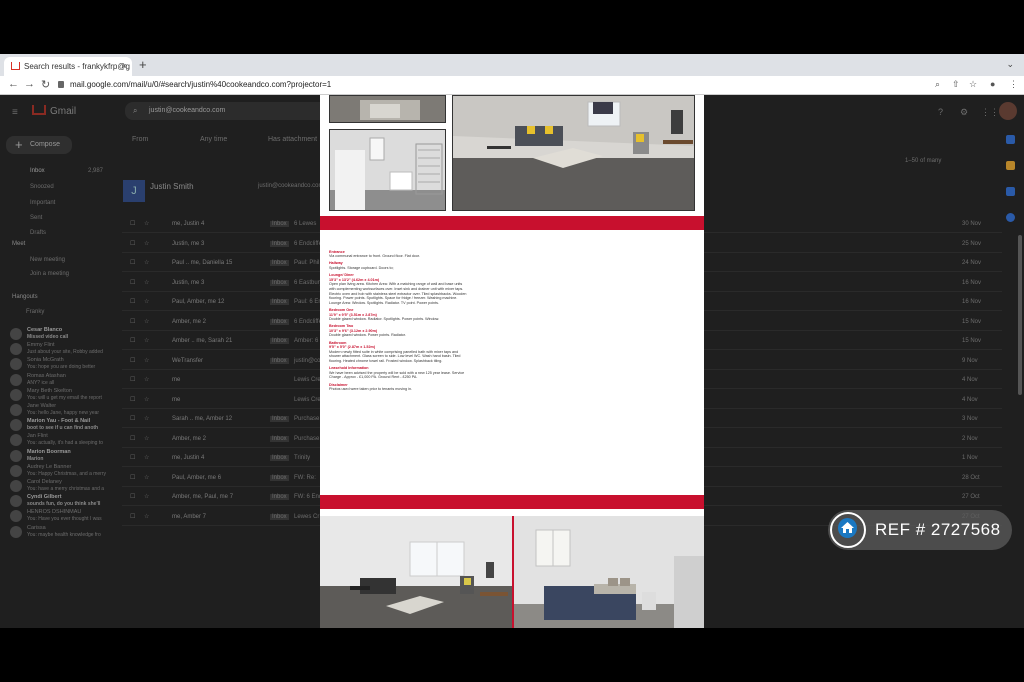 The image size is (1024, 682). Describe the element at coordinates (48, 337) in the screenshot. I see `hangouts-contact-message: Missed video call` at that location.